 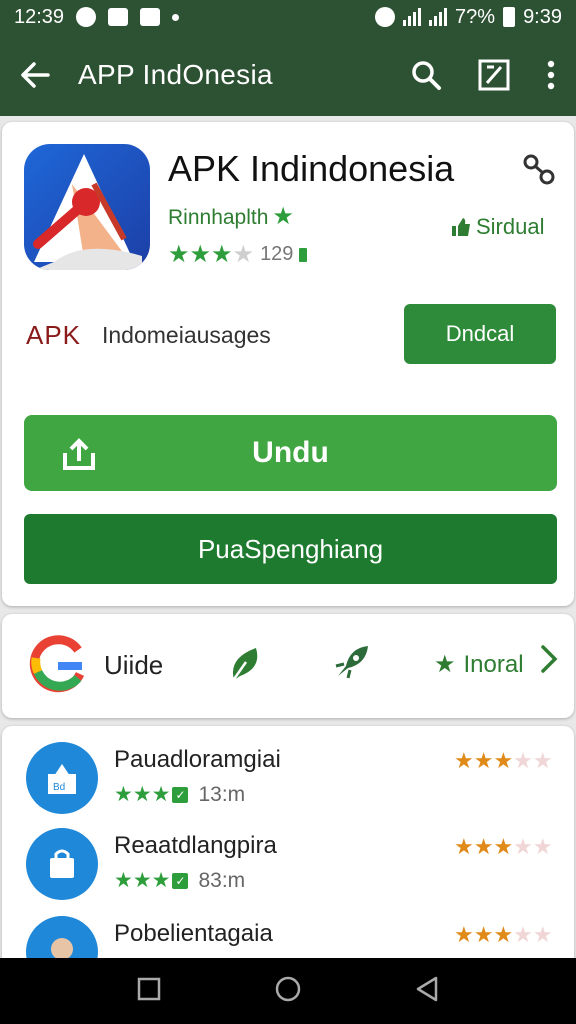 What do you see at coordinates (551, 75) in the screenshot?
I see `more-vert-icon` at bounding box center [551, 75].